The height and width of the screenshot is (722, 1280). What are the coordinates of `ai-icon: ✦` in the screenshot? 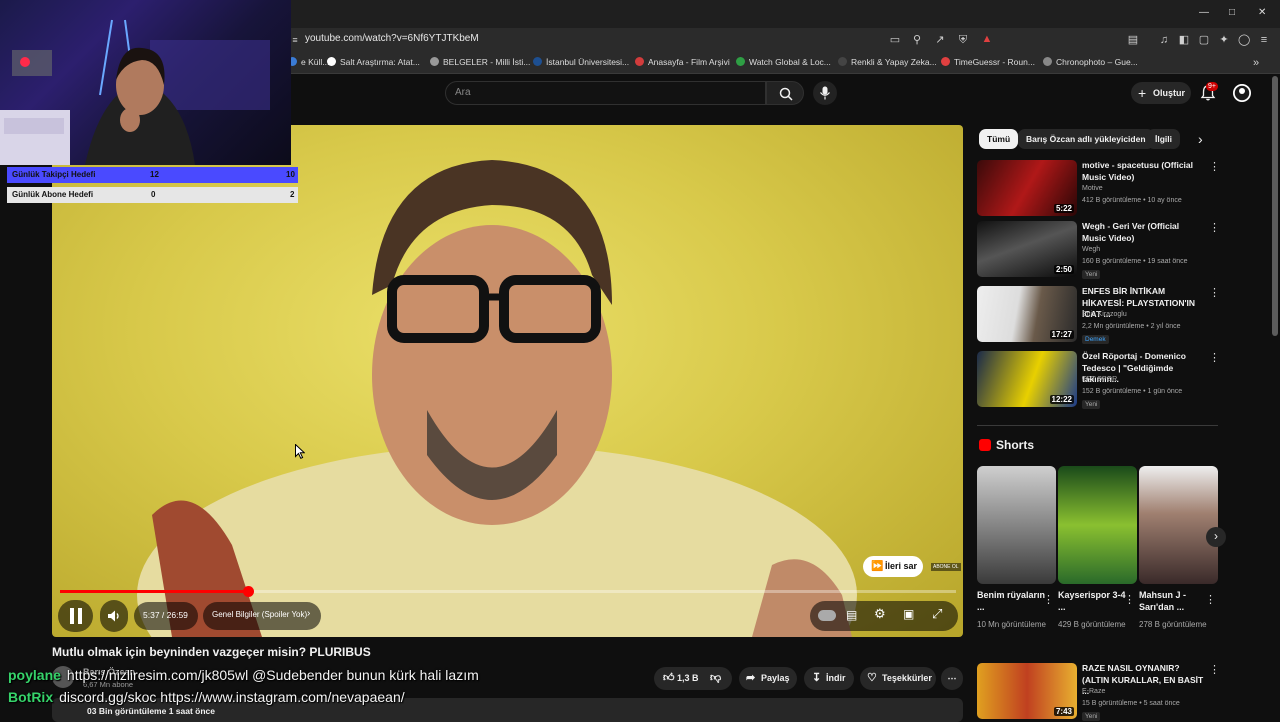 It's located at (1224, 40).